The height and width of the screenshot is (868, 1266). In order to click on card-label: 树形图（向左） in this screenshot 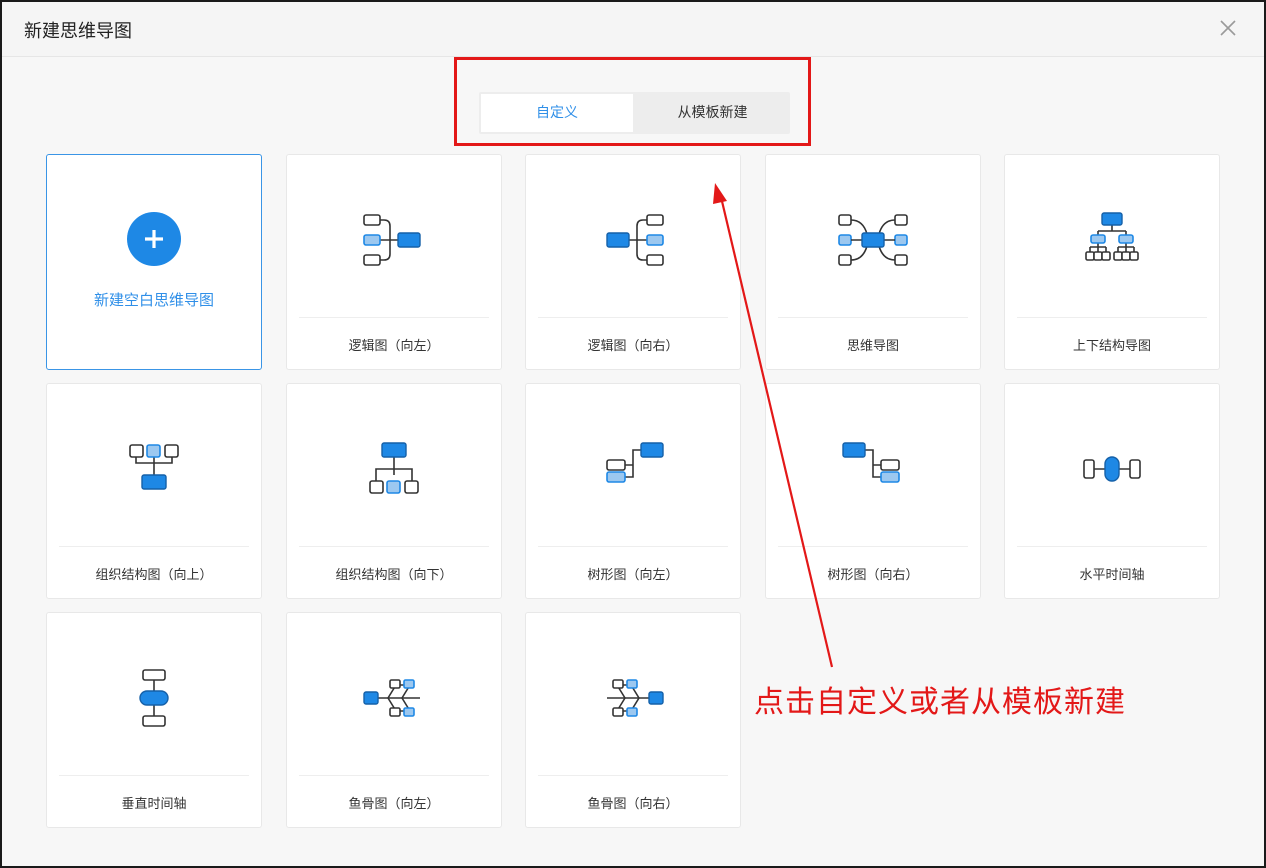, I will do `click(633, 575)`.